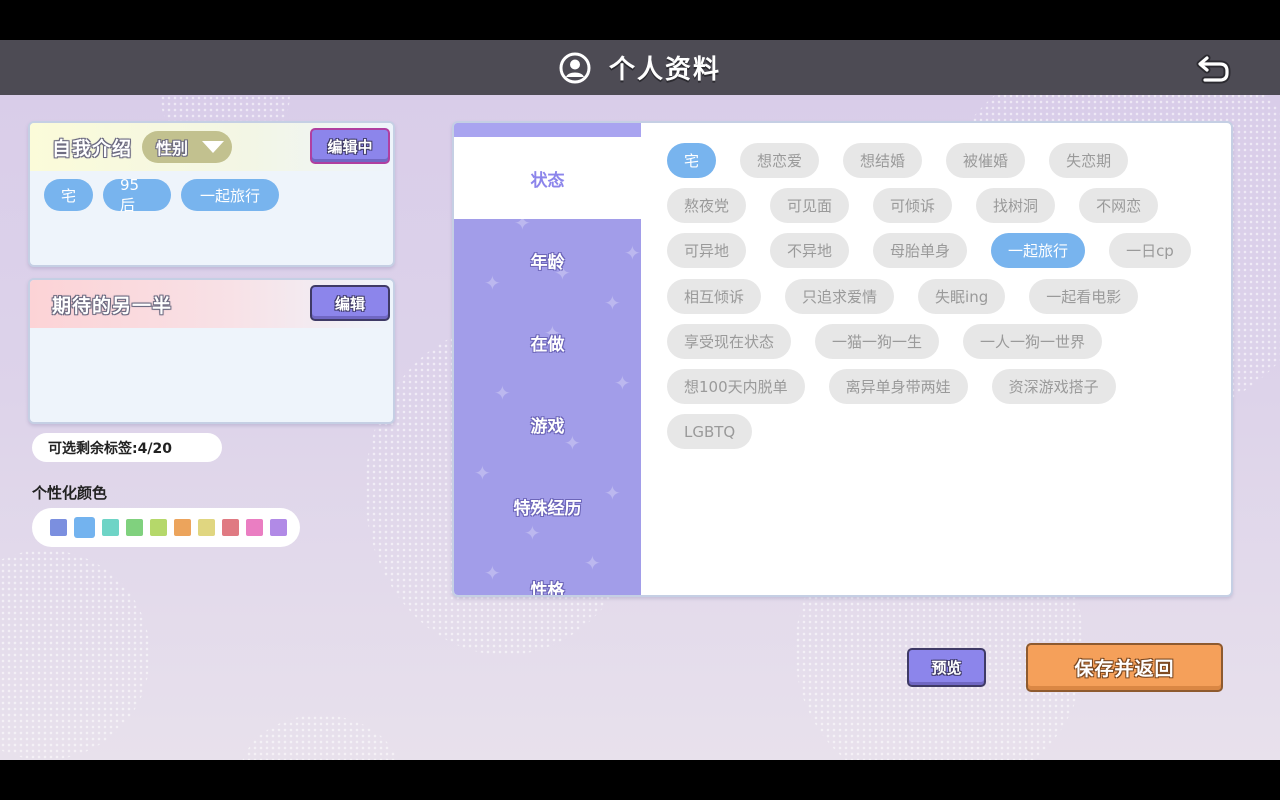 This screenshot has height=800, width=1280. What do you see at coordinates (1150, 251) in the screenshot?
I see `tag-chip: 一日cp` at bounding box center [1150, 251].